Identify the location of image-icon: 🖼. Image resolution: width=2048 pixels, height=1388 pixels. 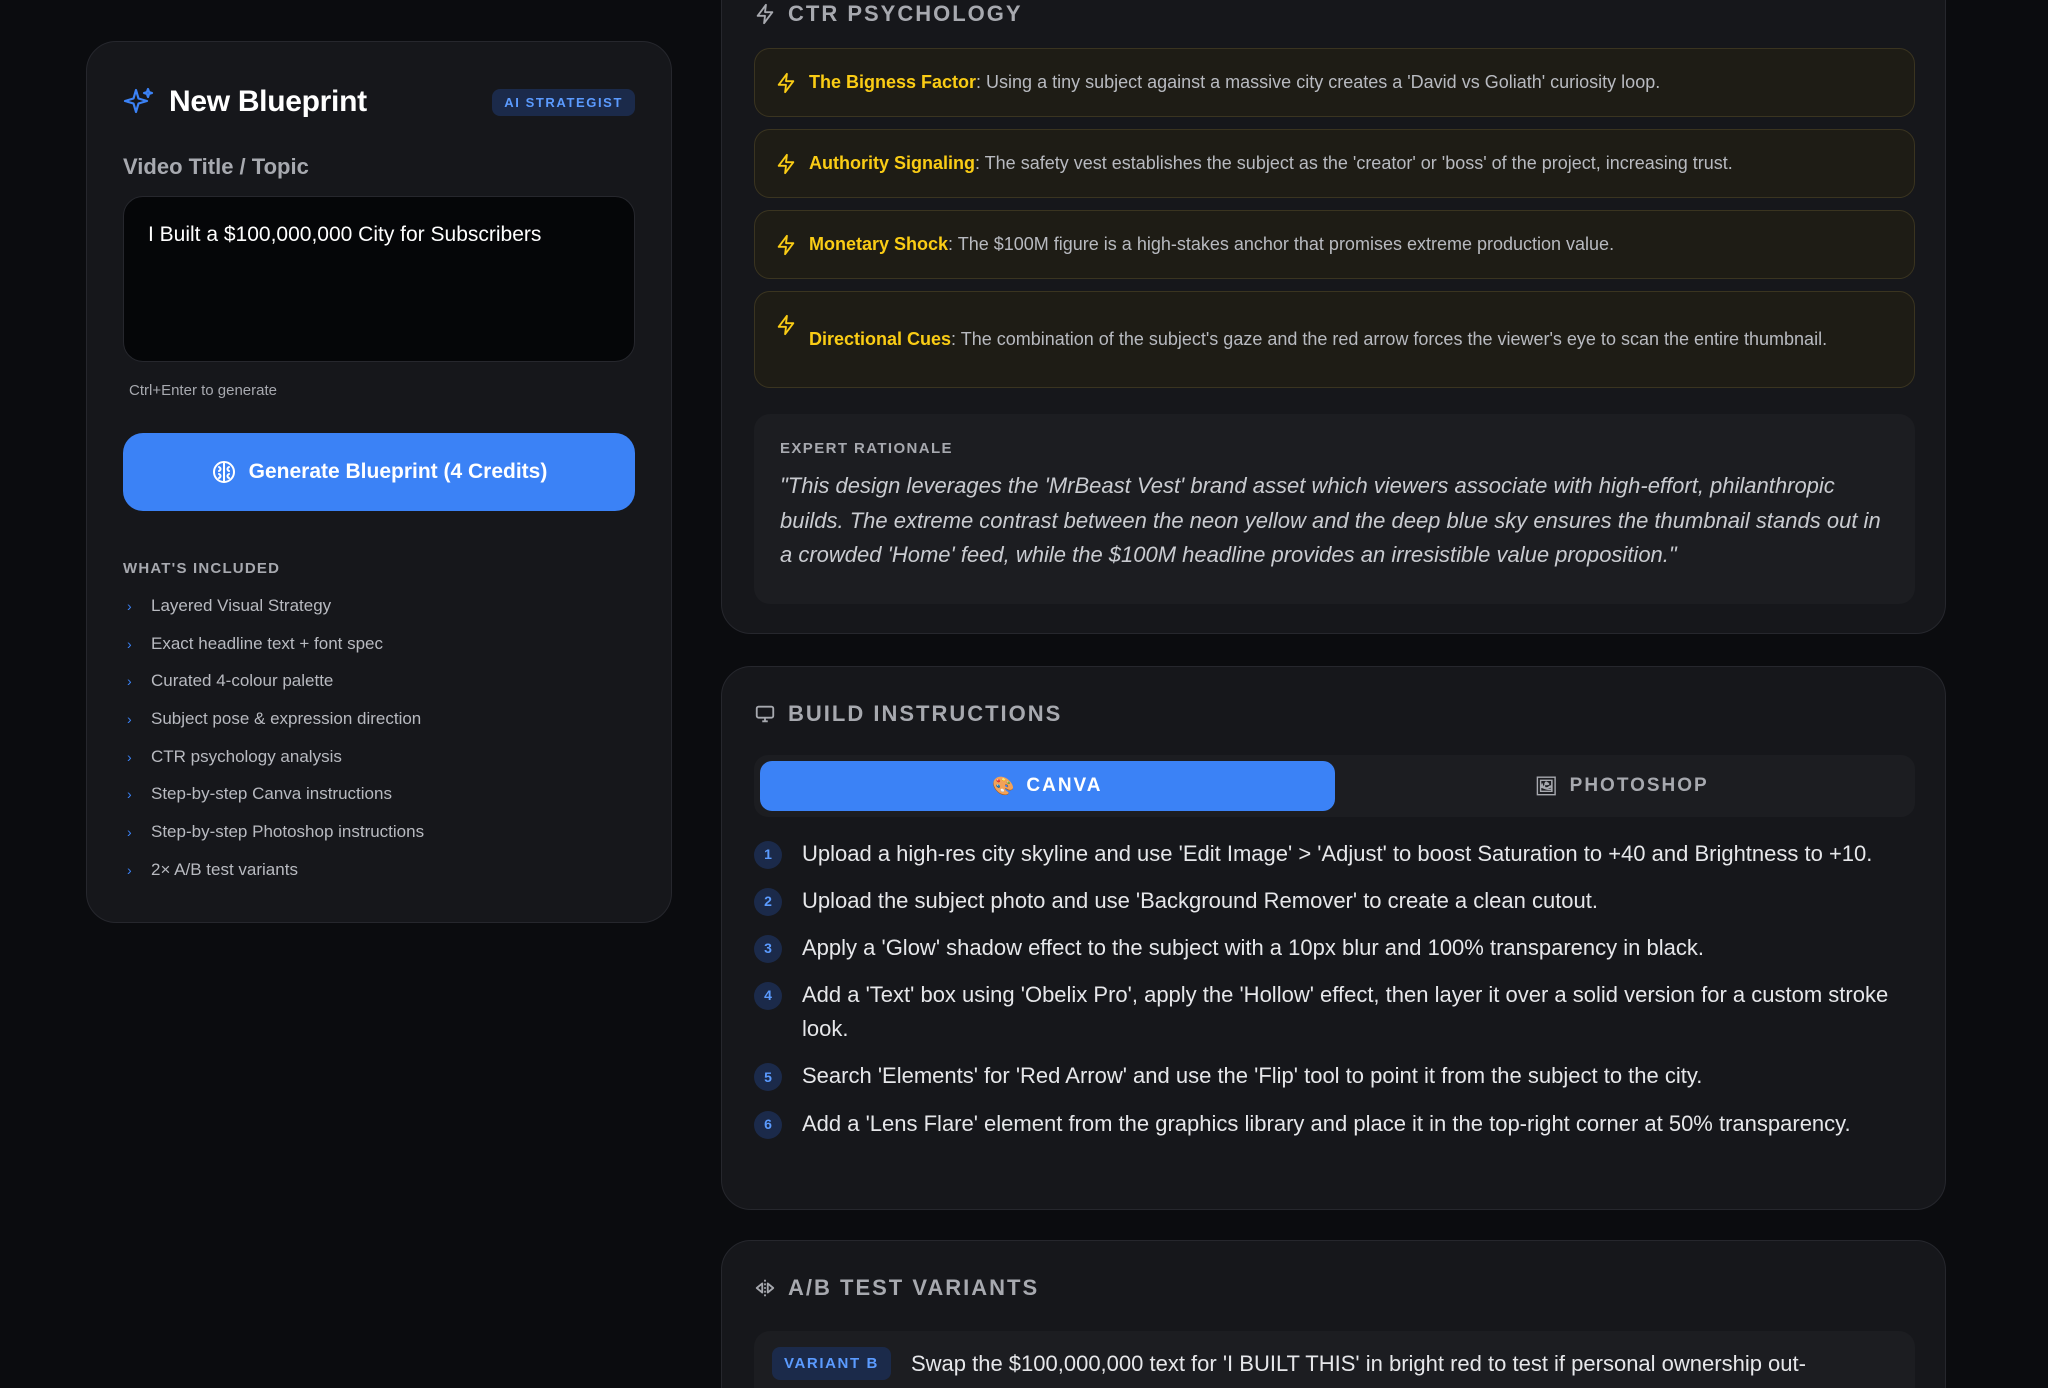
(1547, 785).